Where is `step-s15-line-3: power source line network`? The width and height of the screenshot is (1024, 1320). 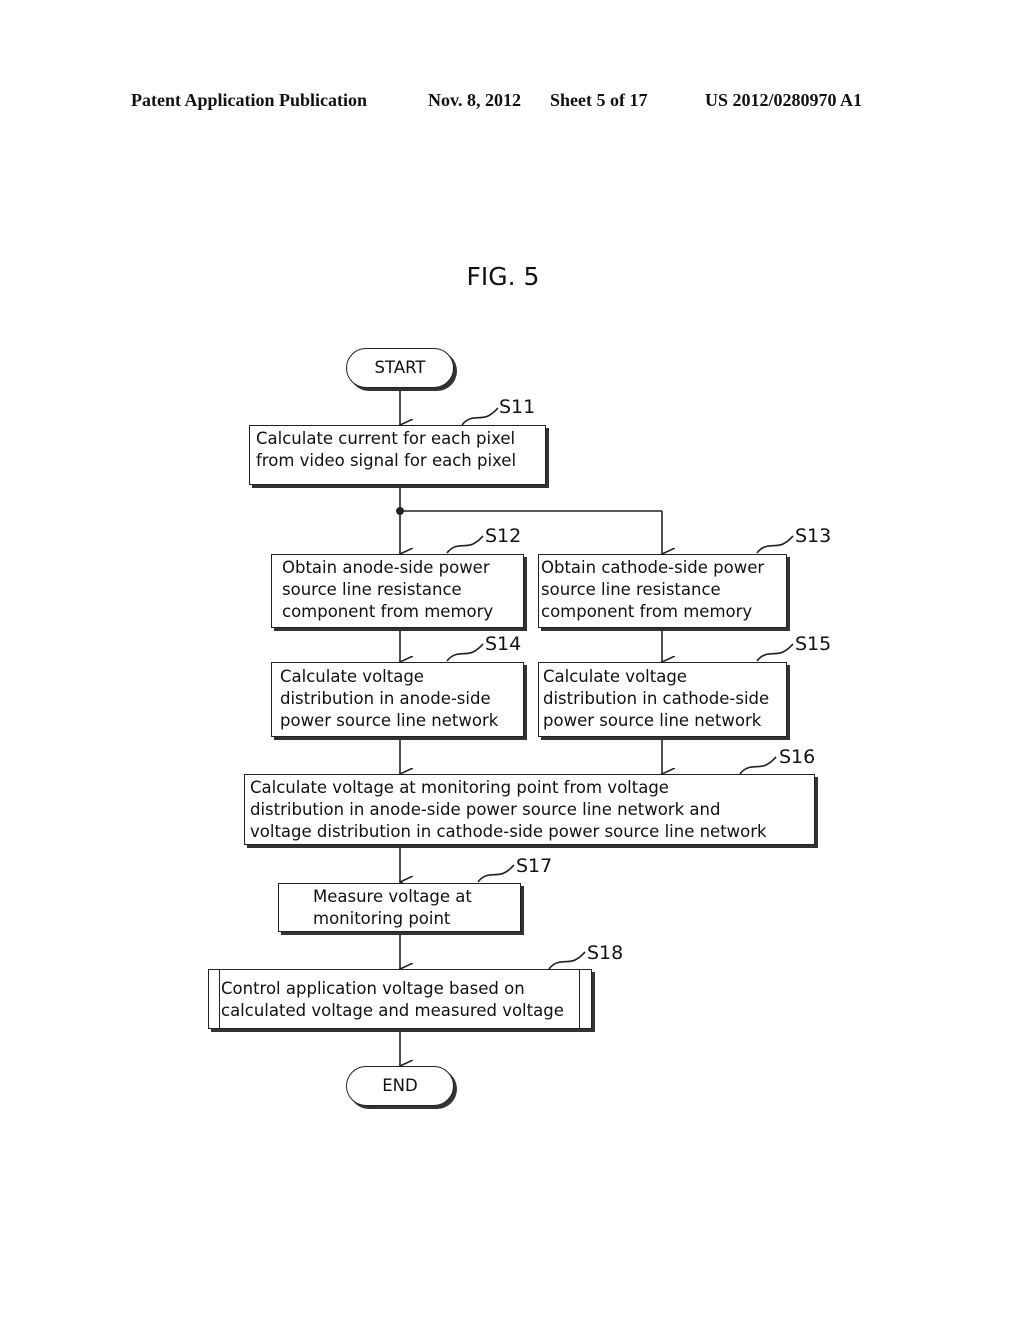 step-s15-line-3: power source line network is located at coordinates (652, 720).